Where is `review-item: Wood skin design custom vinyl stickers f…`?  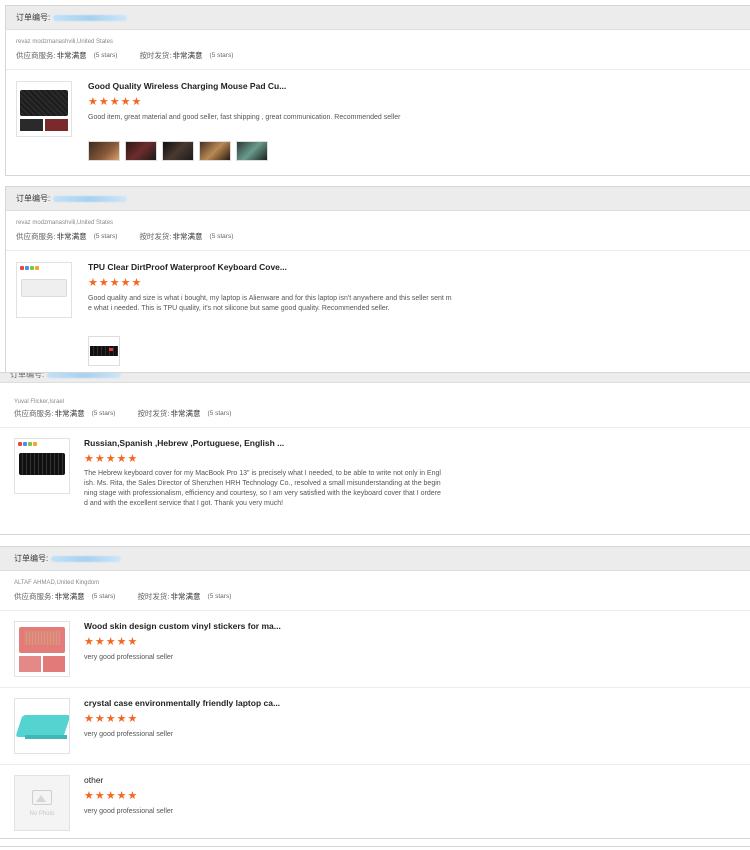 review-item: Wood skin design custom vinyl stickers f… is located at coordinates (375, 649).